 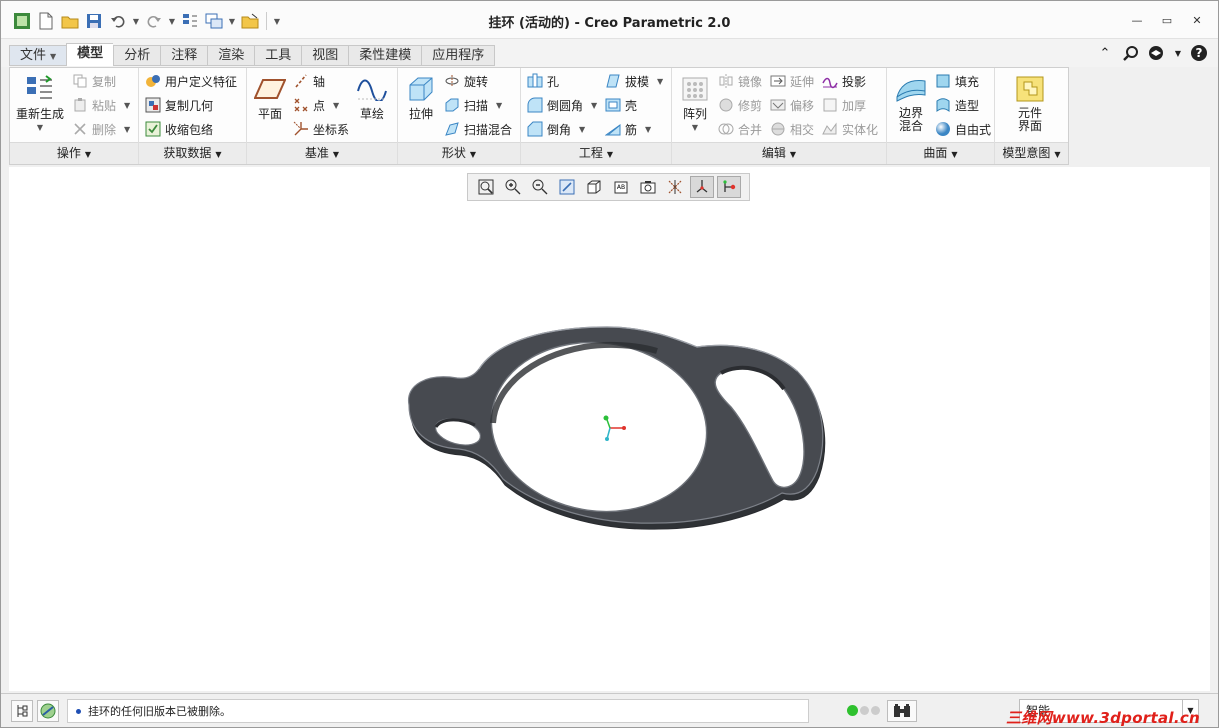 I want to click on udf-button: 用户定义特征, so click(x=191, y=81).